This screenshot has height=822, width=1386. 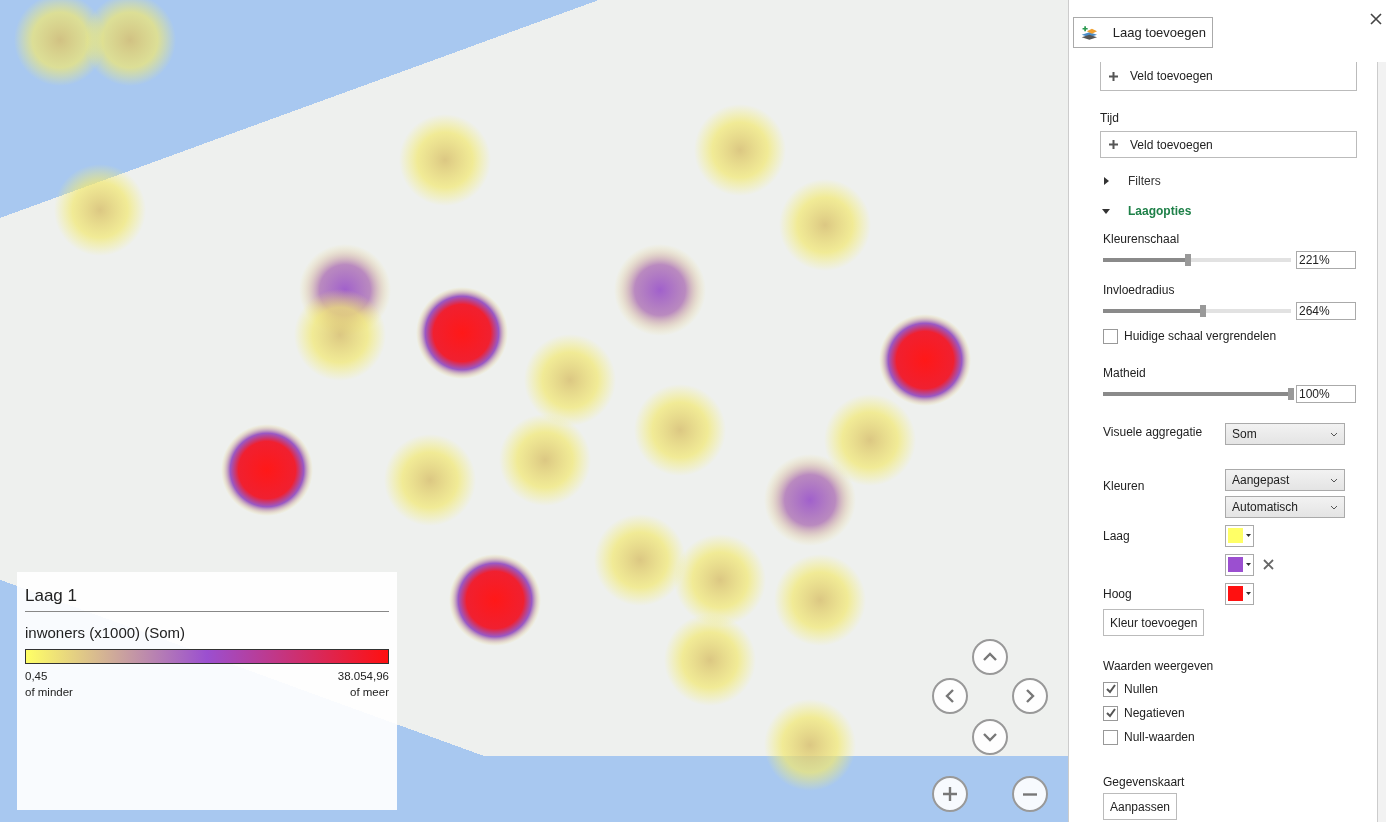 What do you see at coordinates (106, 632) in the screenshot?
I see `legend-measure: inwoners (x1000) (Som)` at bounding box center [106, 632].